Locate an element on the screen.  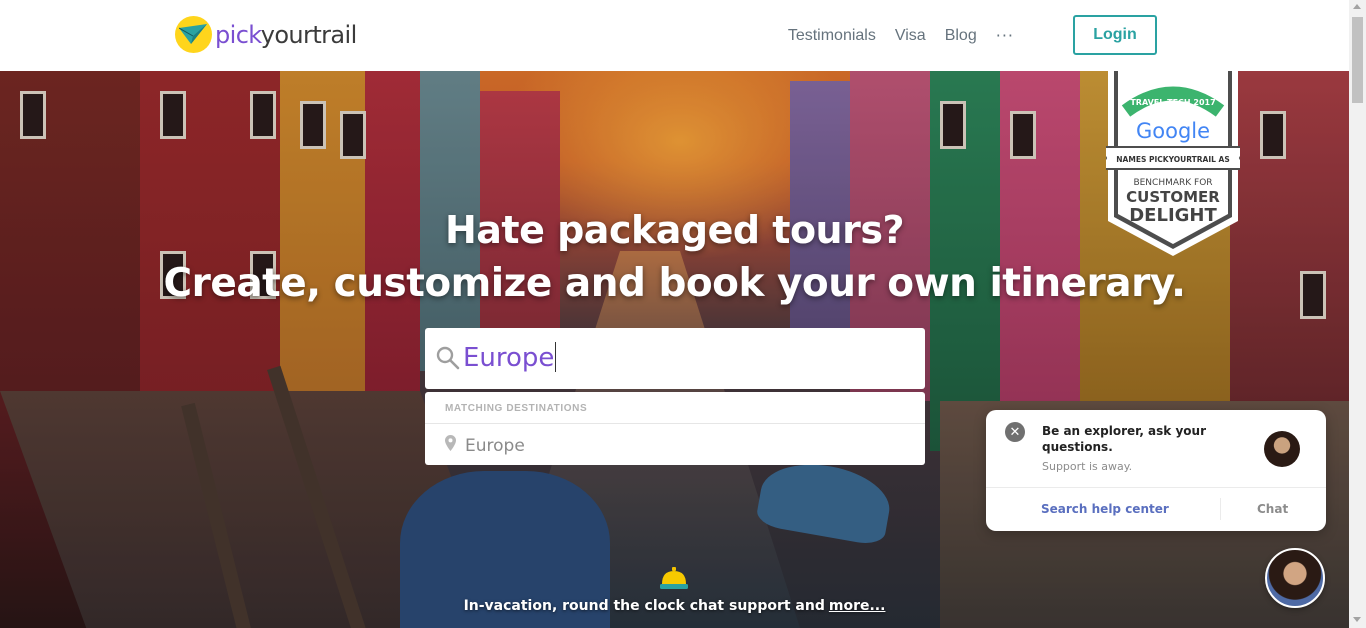
main-nav: Testimonials Visa Blog ··· is located at coordinates (901, 35).